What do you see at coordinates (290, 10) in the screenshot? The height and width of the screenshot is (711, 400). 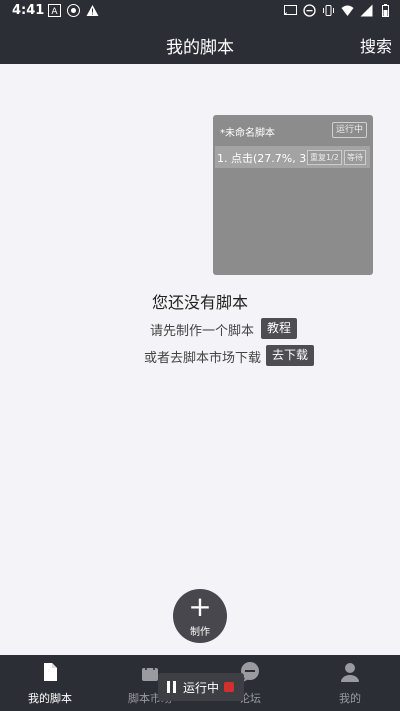 I see `cast-icon` at bounding box center [290, 10].